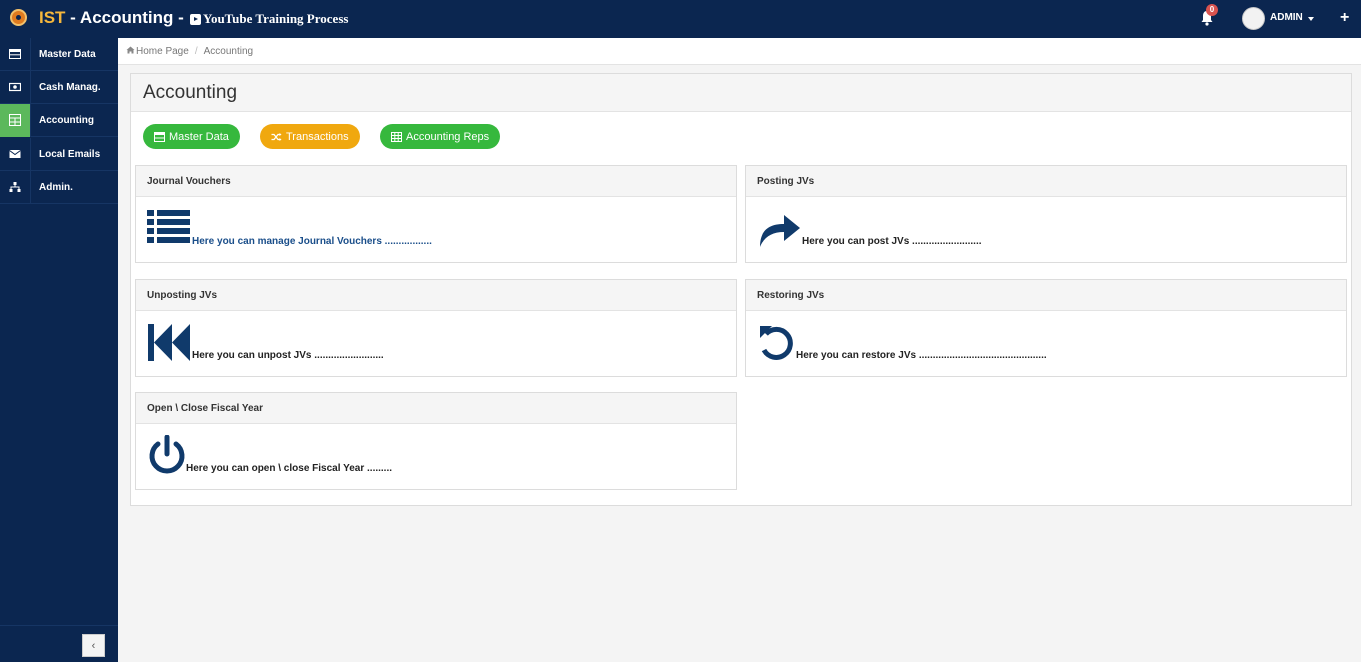  Describe the element at coordinates (1286, 17) in the screenshot. I see `user-menu-name: ADMIN` at that location.